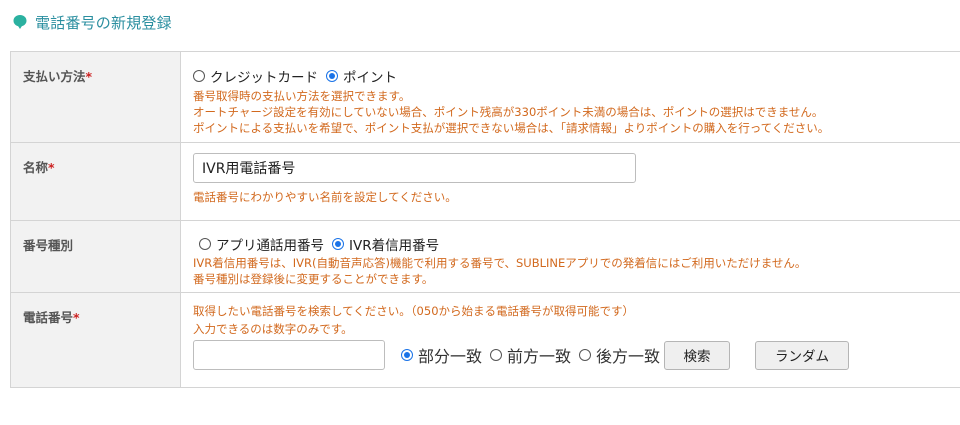  Describe the element at coordinates (802, 355) in the screenshot. I see `random-button: ランダム` at that location.